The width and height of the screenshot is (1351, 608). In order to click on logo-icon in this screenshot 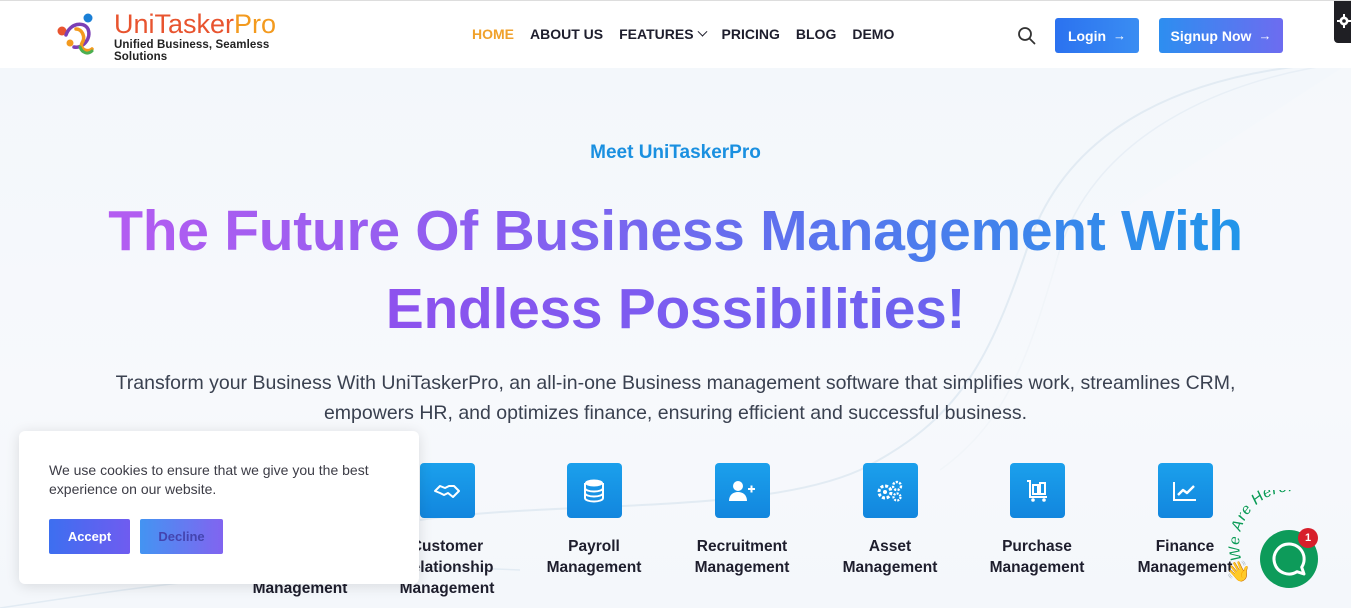, I will do `click(77, 36)`.